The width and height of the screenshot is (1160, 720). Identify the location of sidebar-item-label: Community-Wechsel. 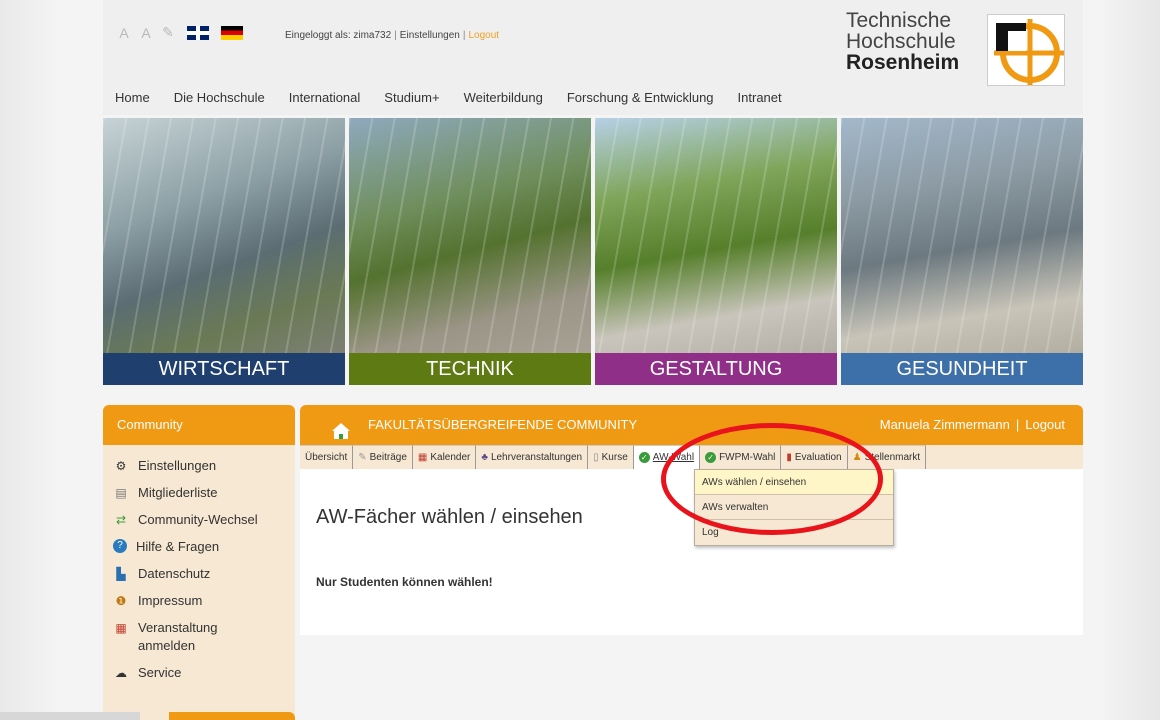
(198, 519).